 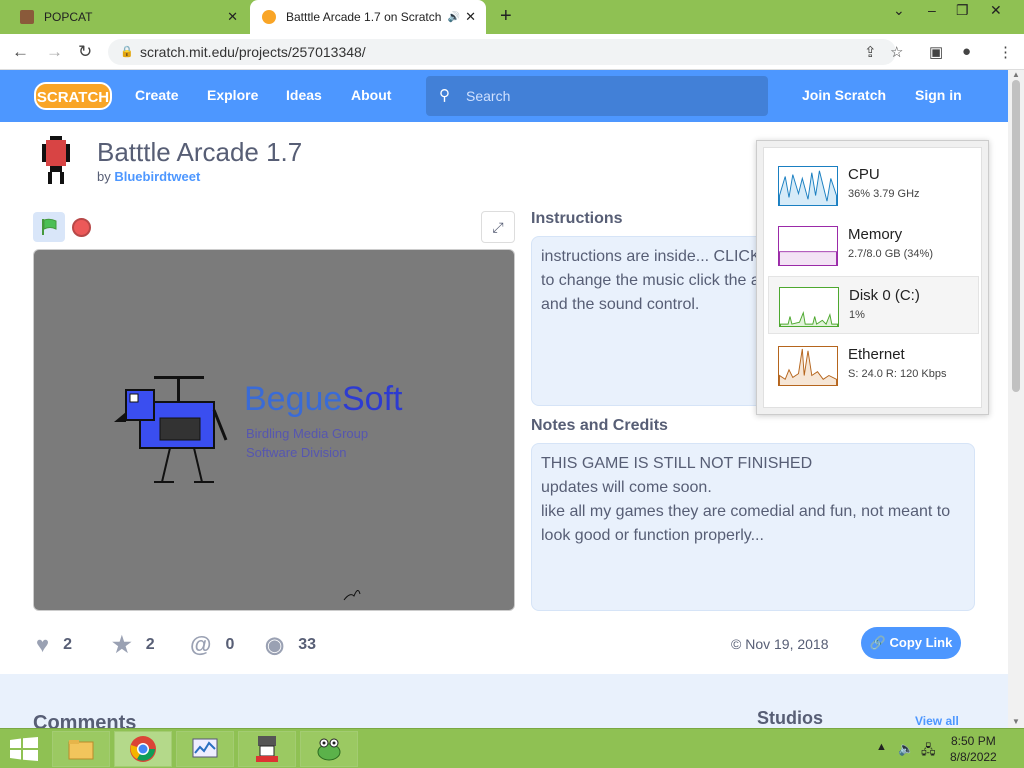 I want to click on tray-overflow-icon: ▲, so click(x=881, y=747).